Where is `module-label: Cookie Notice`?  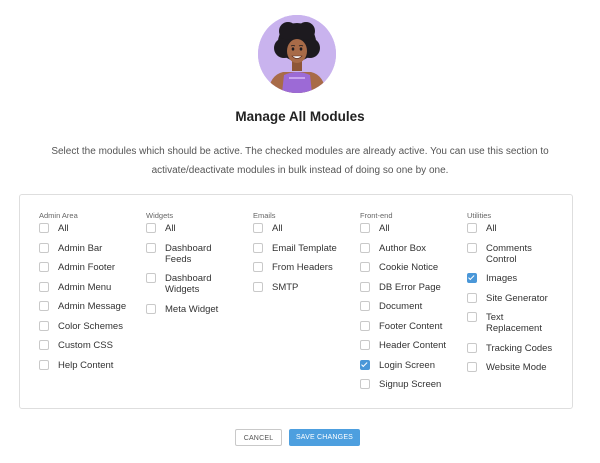
module-label: Cookie Notice is located at coordinates (409, 267).